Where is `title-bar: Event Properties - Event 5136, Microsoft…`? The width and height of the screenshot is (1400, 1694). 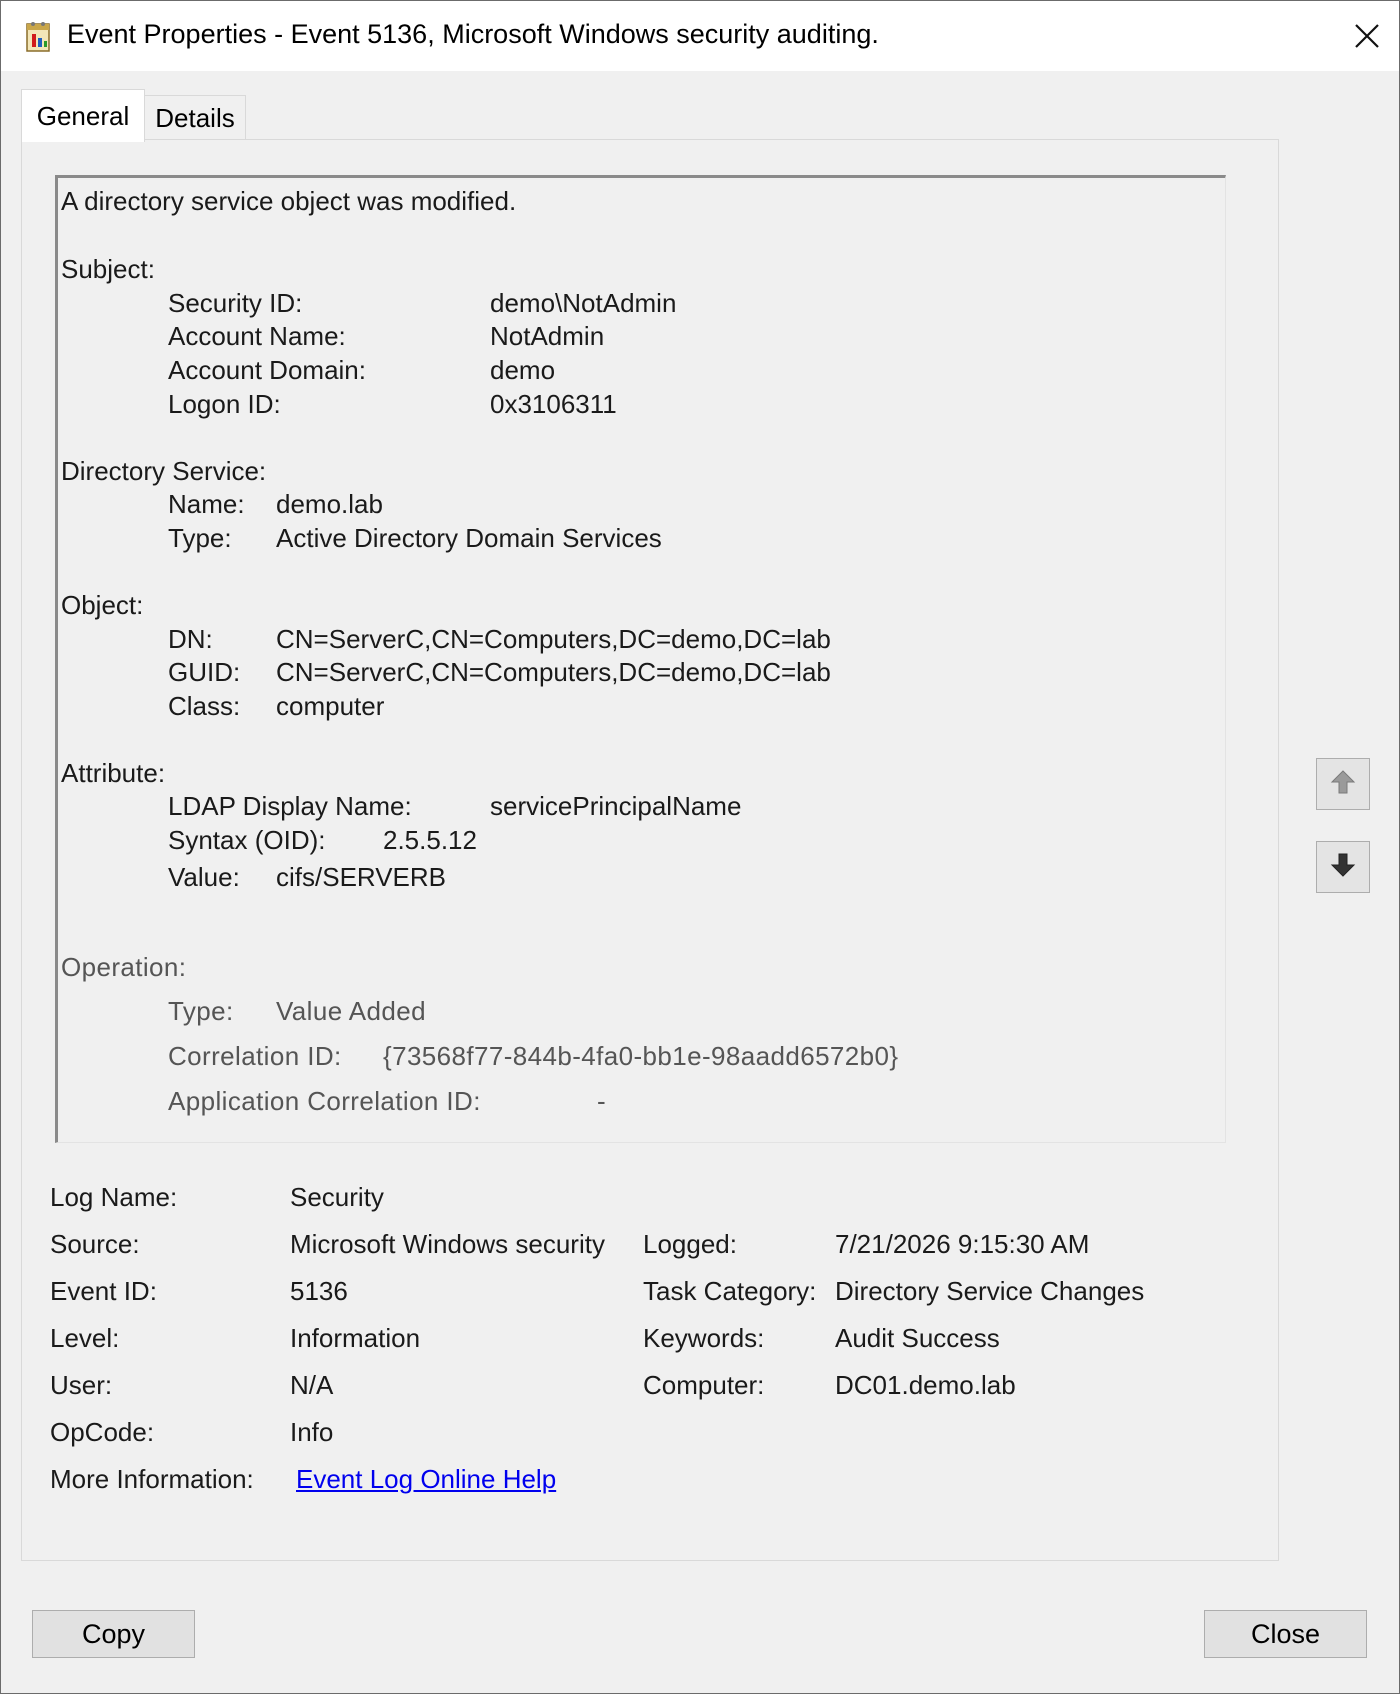 title-bar: Event Properties - Event 5136, Microsoft… is located at coordinates (700, 36).